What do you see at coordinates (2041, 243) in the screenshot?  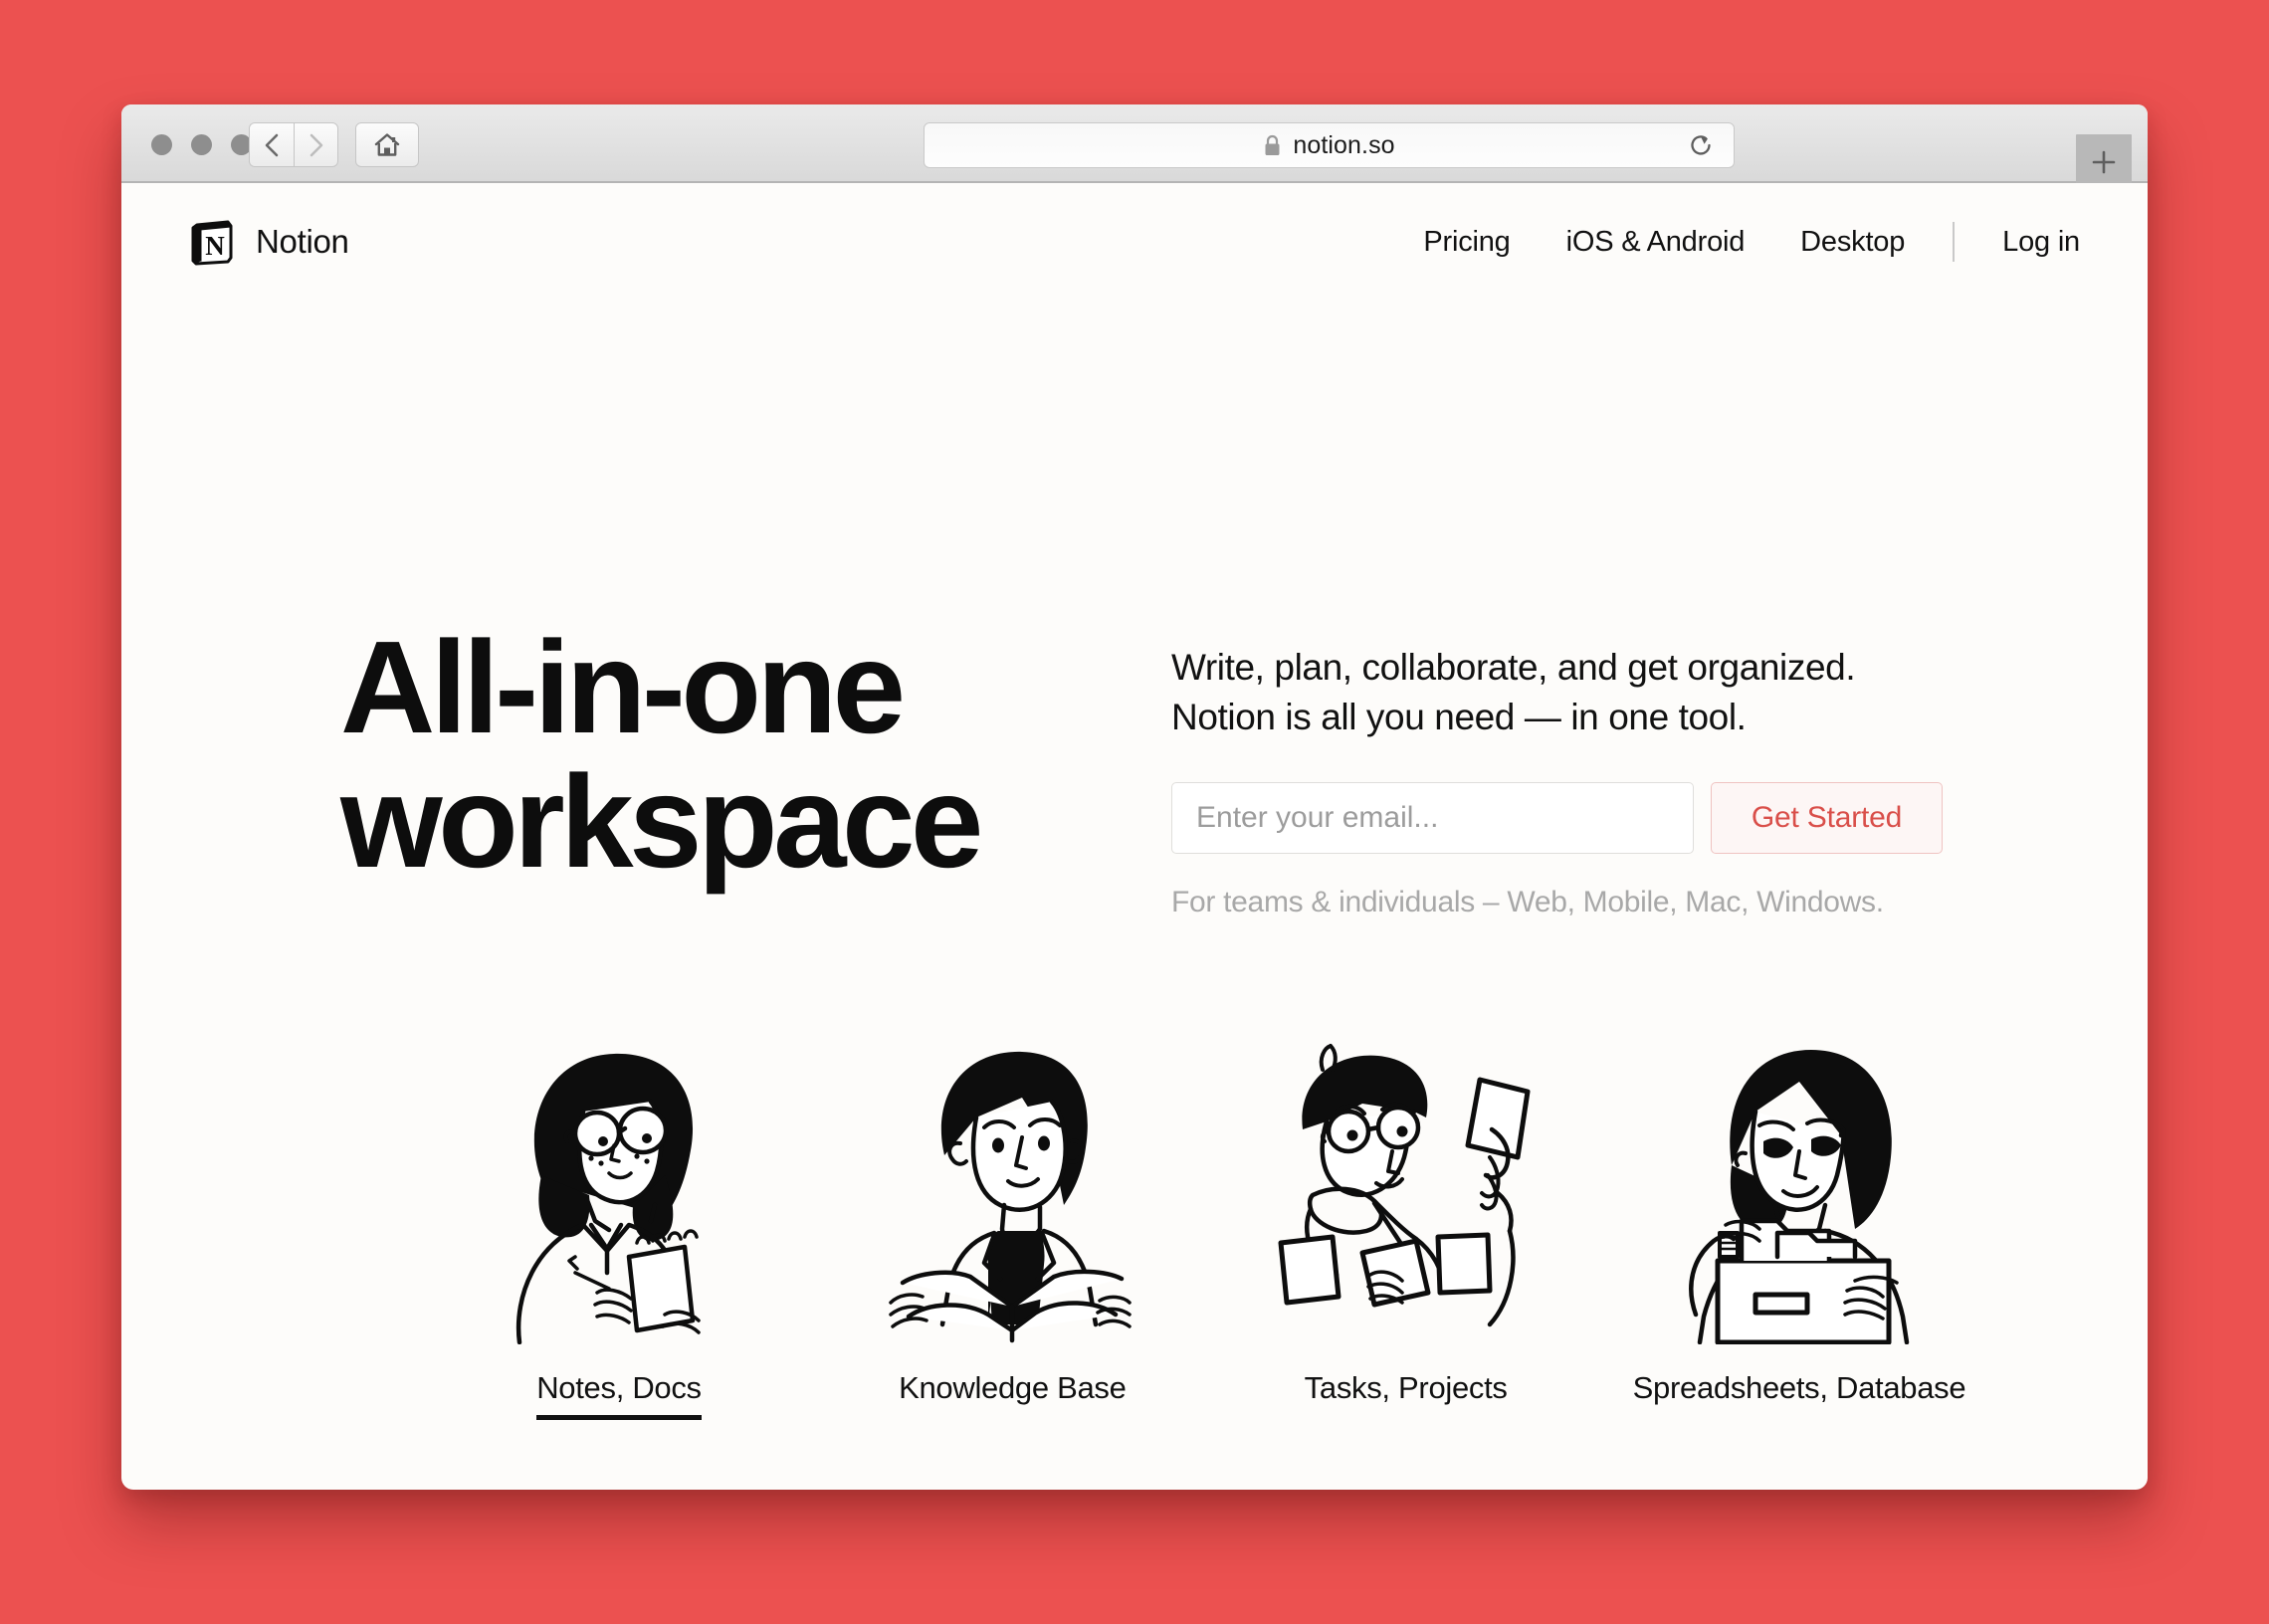 I see `login-link: Log in` at bounding box center [2041, 243].